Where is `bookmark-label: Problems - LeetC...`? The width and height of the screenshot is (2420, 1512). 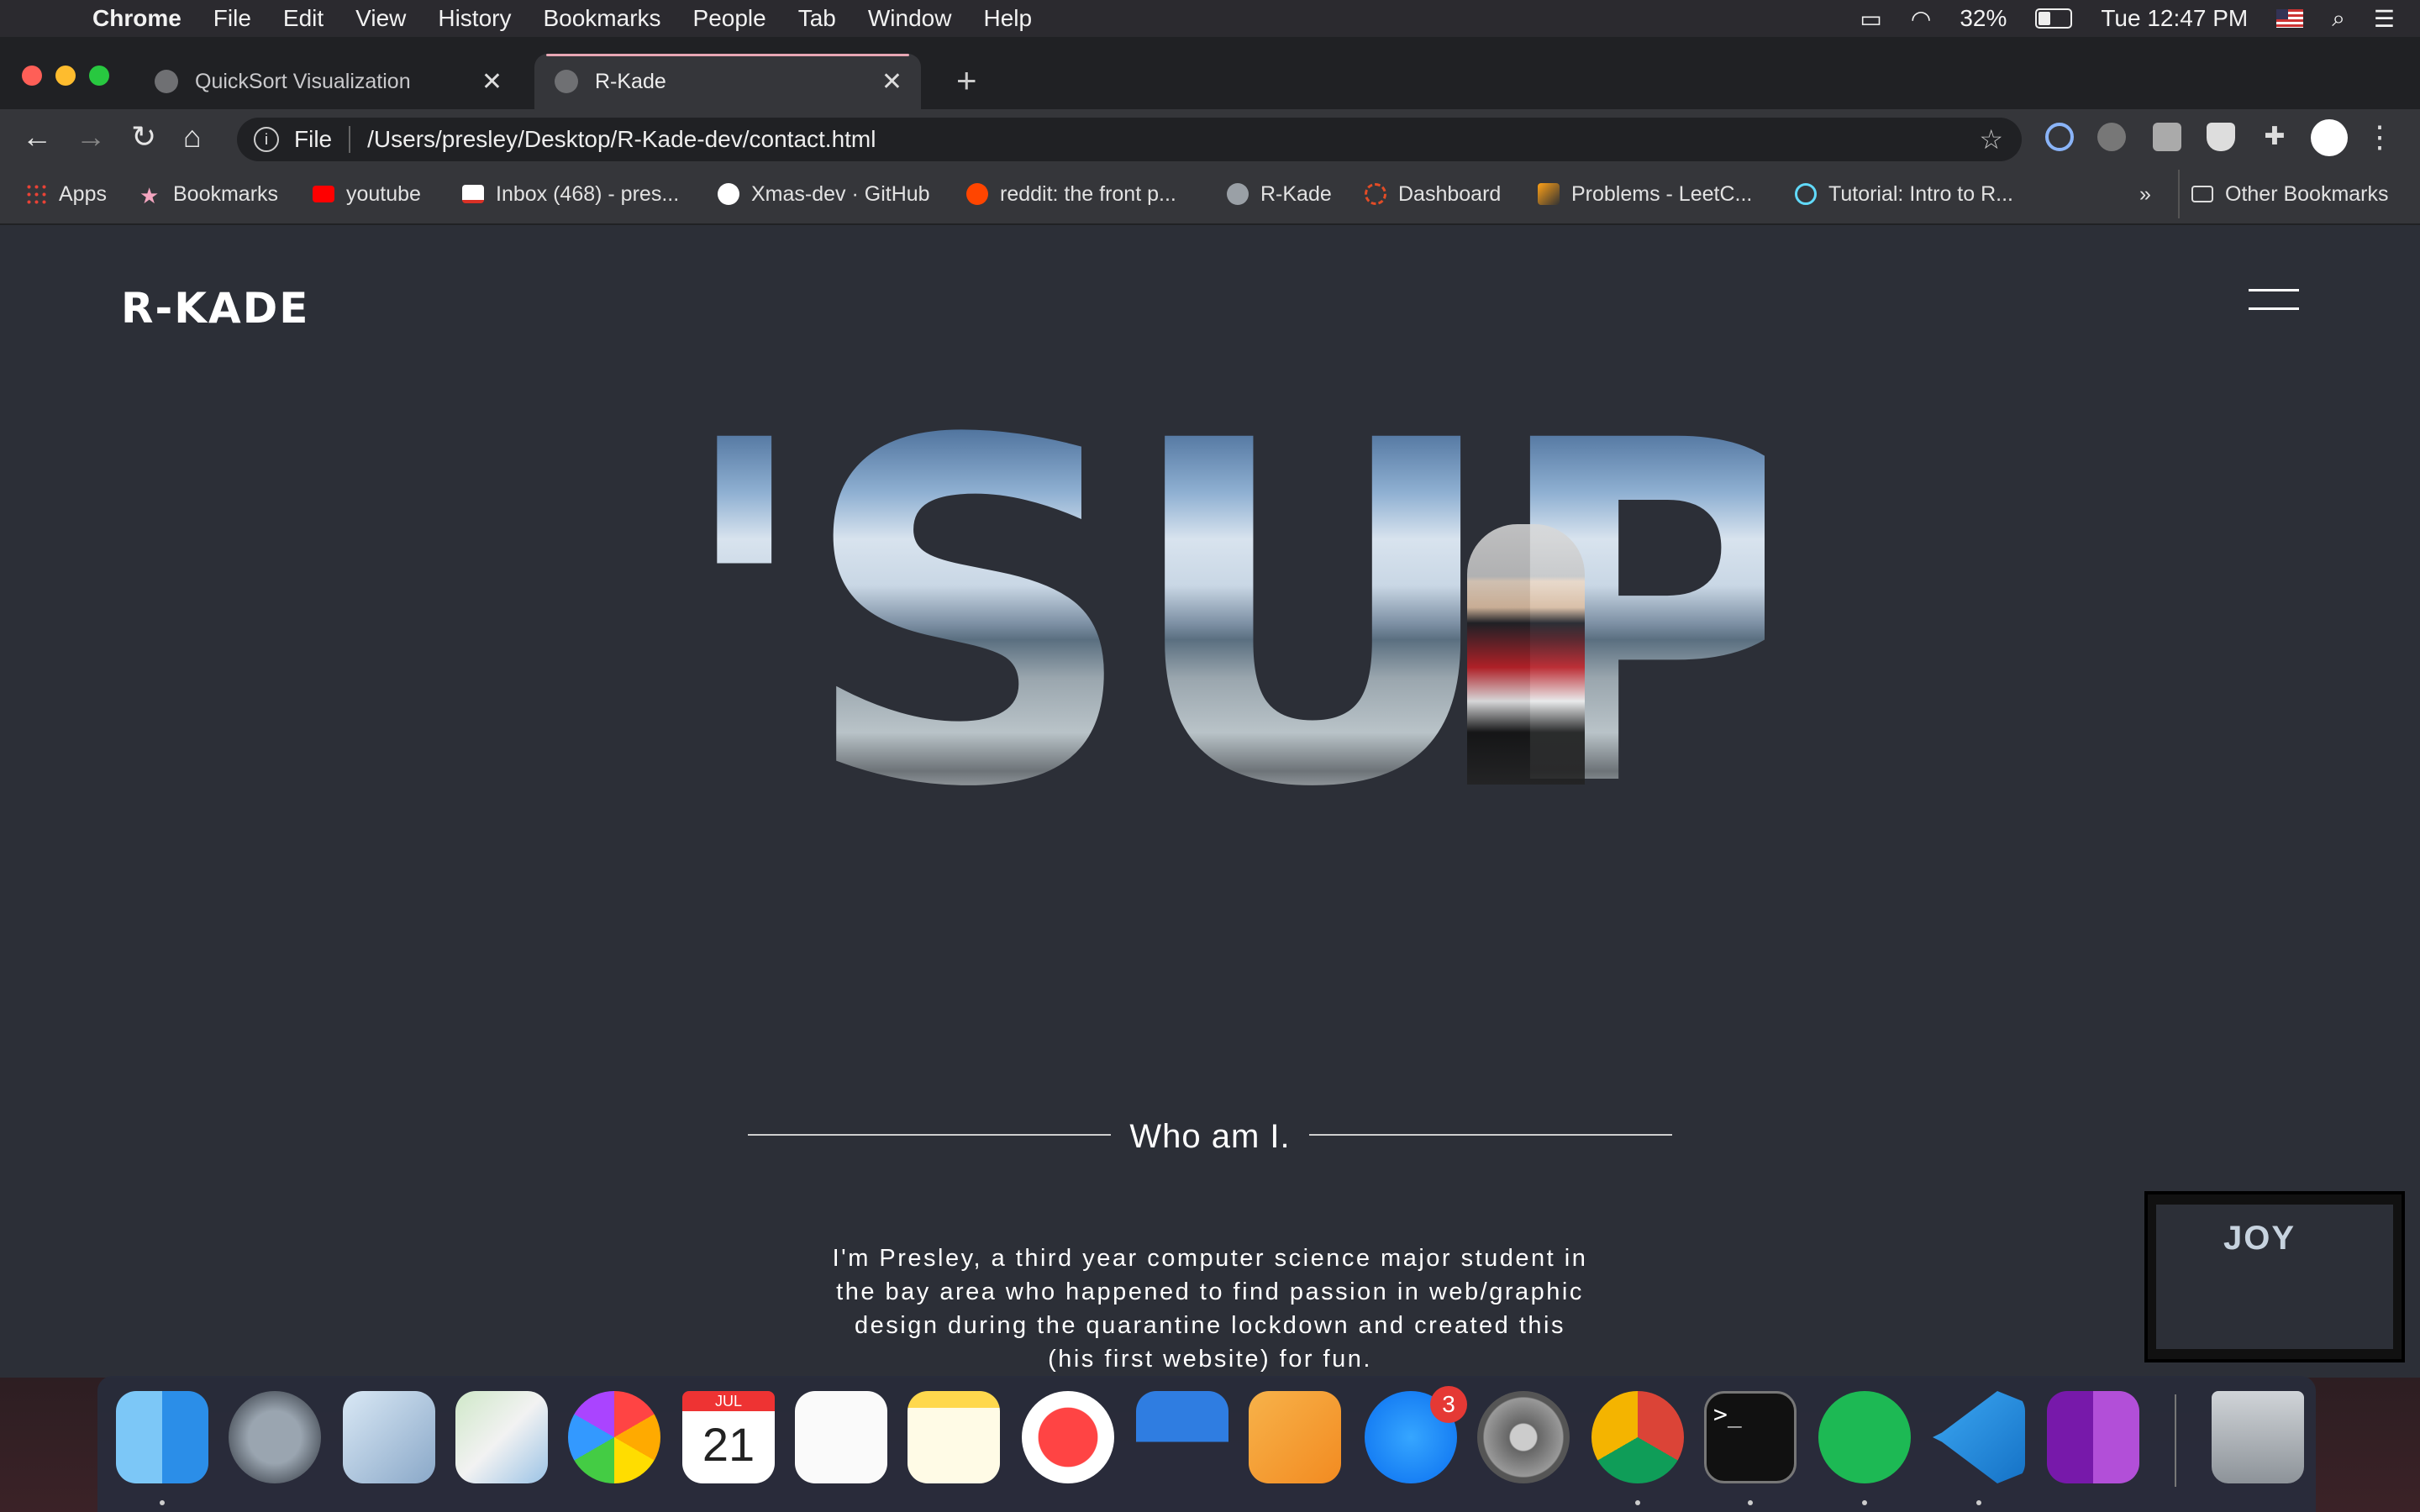
bookmark-label: Problems - LeetC... is located at coordinates (1662, 193).